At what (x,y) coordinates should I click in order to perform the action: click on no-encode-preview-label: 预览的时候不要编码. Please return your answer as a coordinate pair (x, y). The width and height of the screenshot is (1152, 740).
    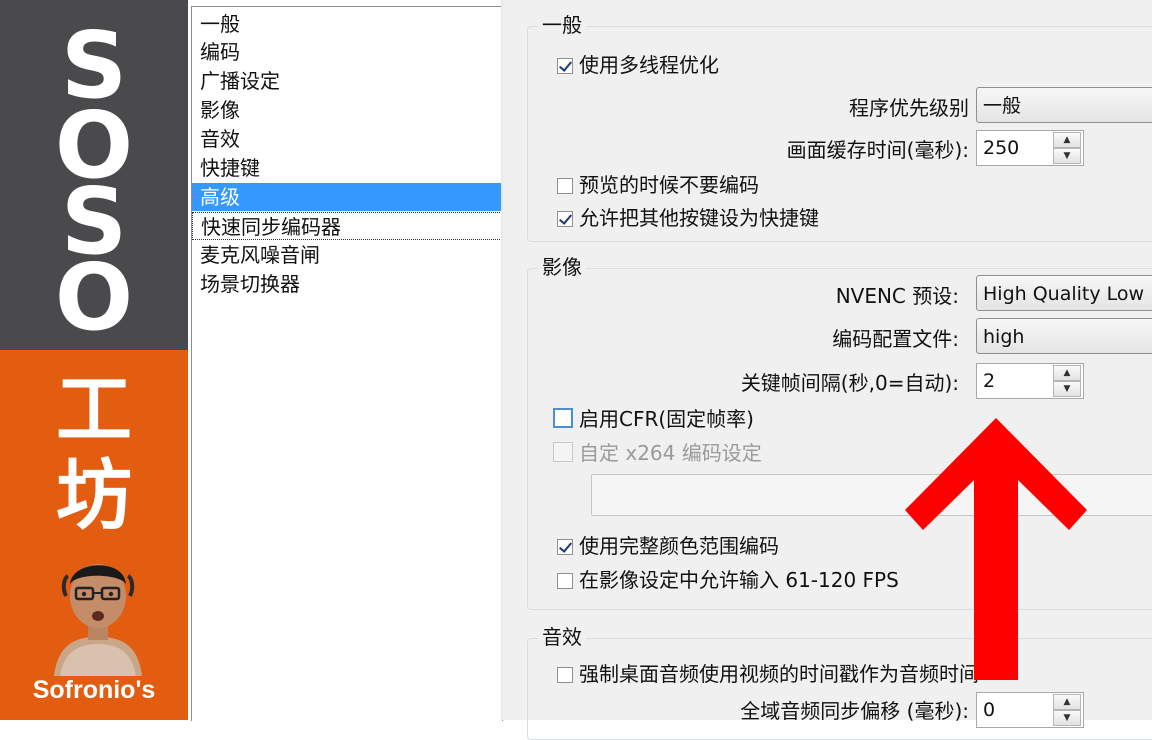
    Looking at the image, I should click on (669, 185).